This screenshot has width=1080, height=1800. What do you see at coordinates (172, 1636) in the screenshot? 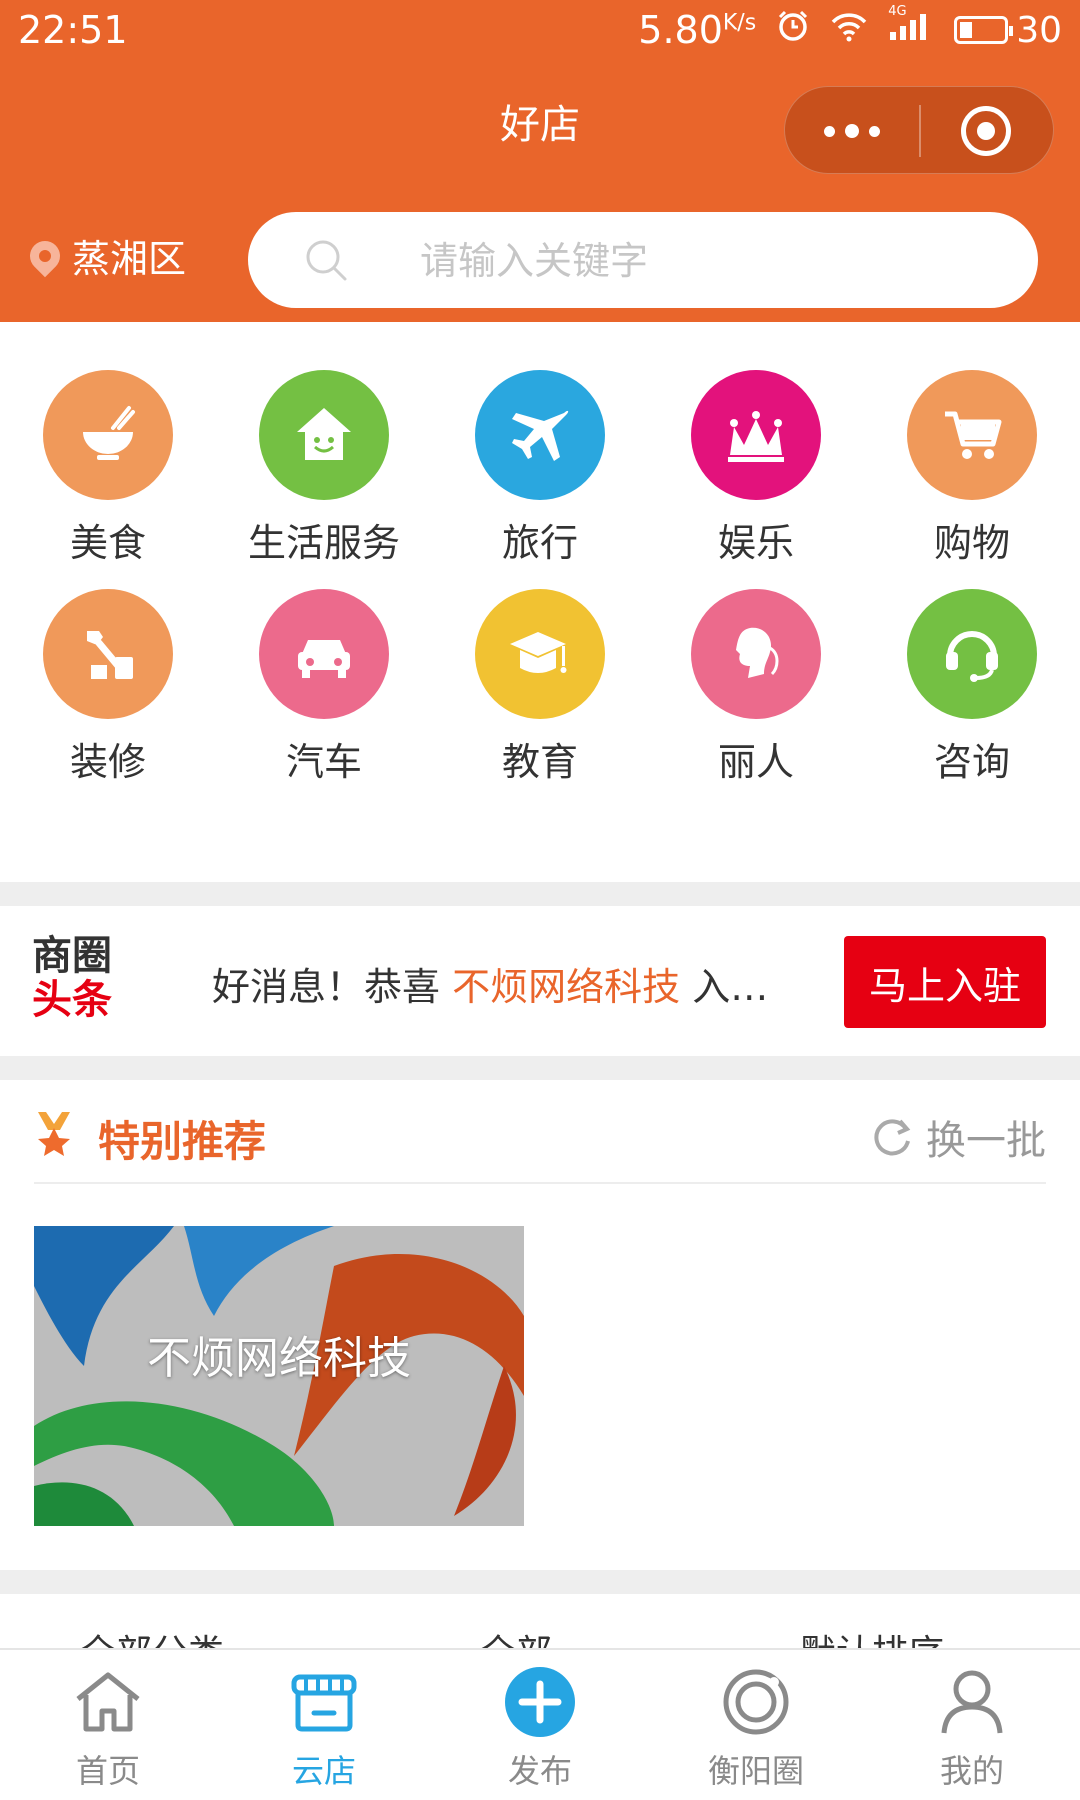
I see `filter-category: 全部分类` at bounding box center [172, 1636].